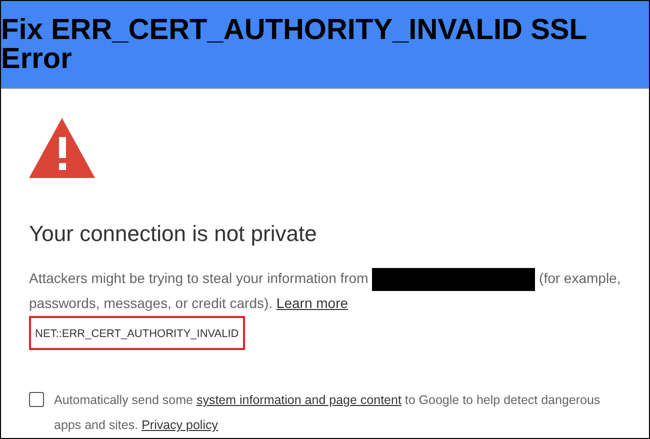  I want to click on report-option-text: Automatically send some system information and page content to Google to help detect dangerous apps and sites. Privacy policy, so click(328, 413).